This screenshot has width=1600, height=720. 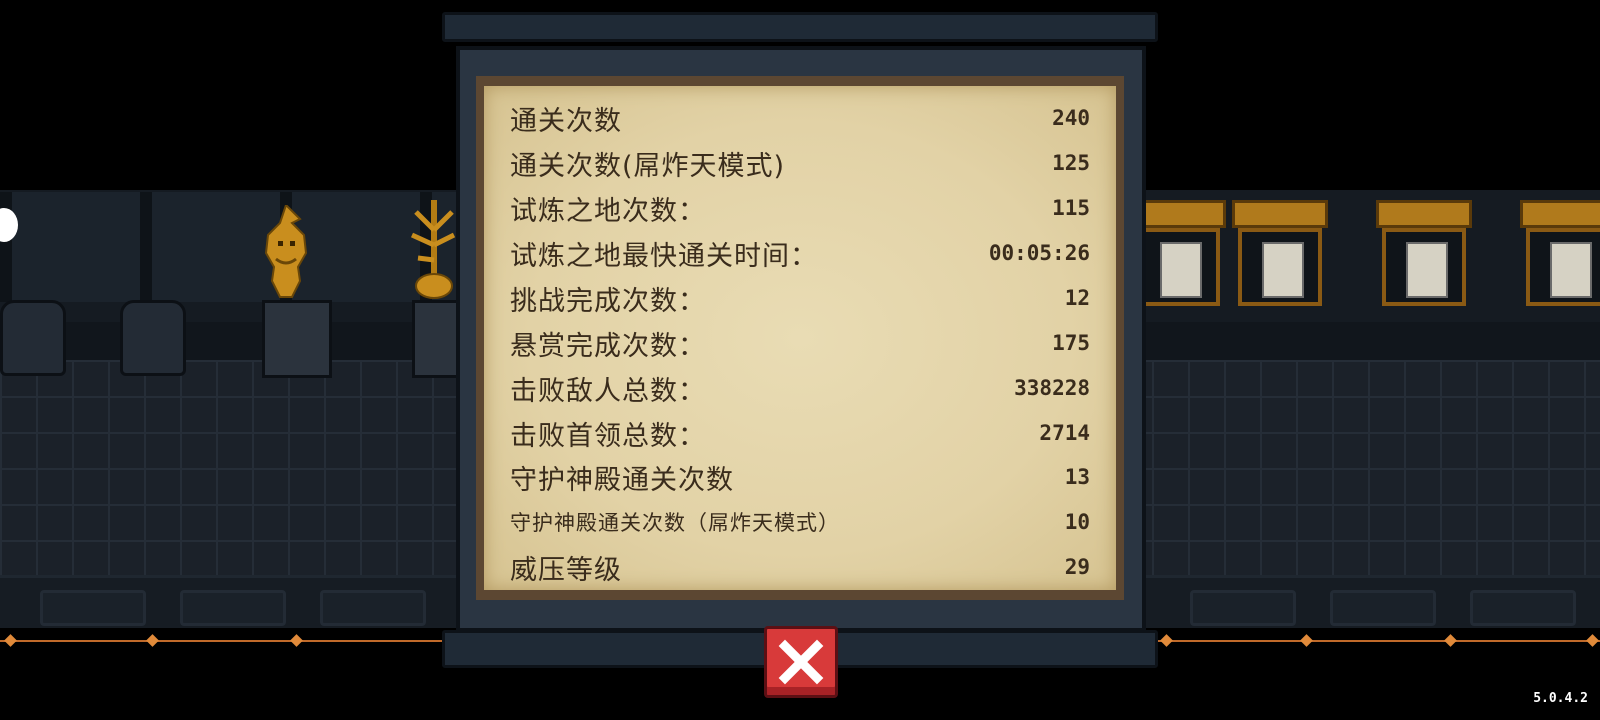 I want to click on stat-value: 125, so click(x=1071, y=163).